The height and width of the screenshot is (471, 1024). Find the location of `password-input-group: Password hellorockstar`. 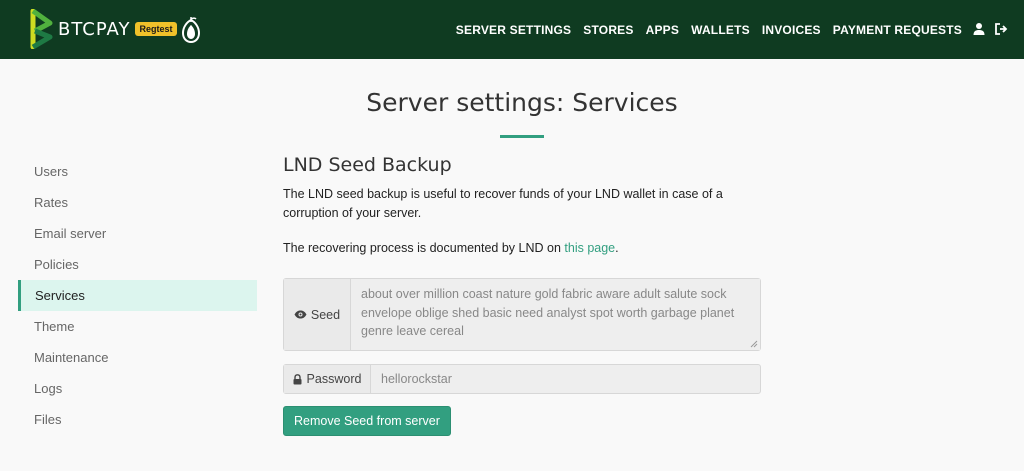

password-input-group: Password hellorockstar is located at coordinates (522, 379).